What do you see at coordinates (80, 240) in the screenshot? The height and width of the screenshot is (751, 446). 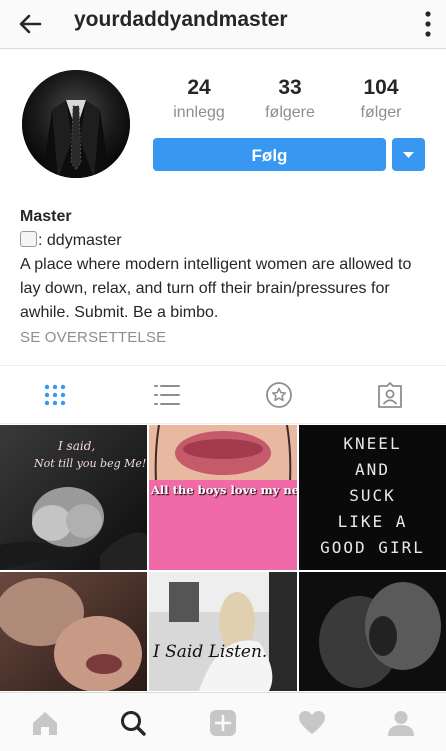 I see `bio-handle: : ddymaster` at bounding box center [80, 240].